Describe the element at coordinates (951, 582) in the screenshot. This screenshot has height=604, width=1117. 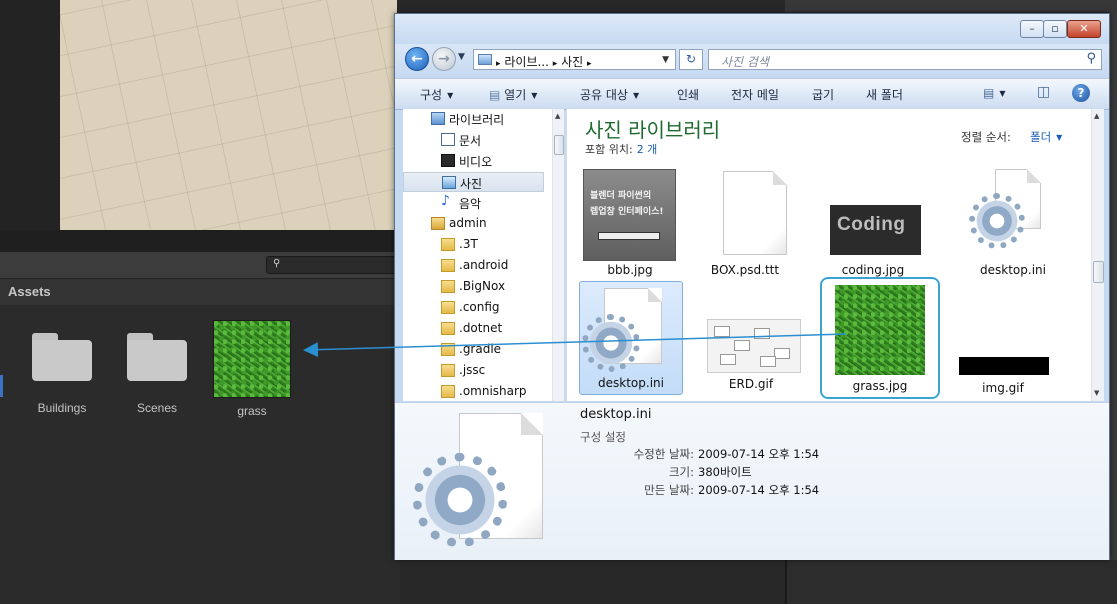
I see `editor-bottom-right-panel` at that location.